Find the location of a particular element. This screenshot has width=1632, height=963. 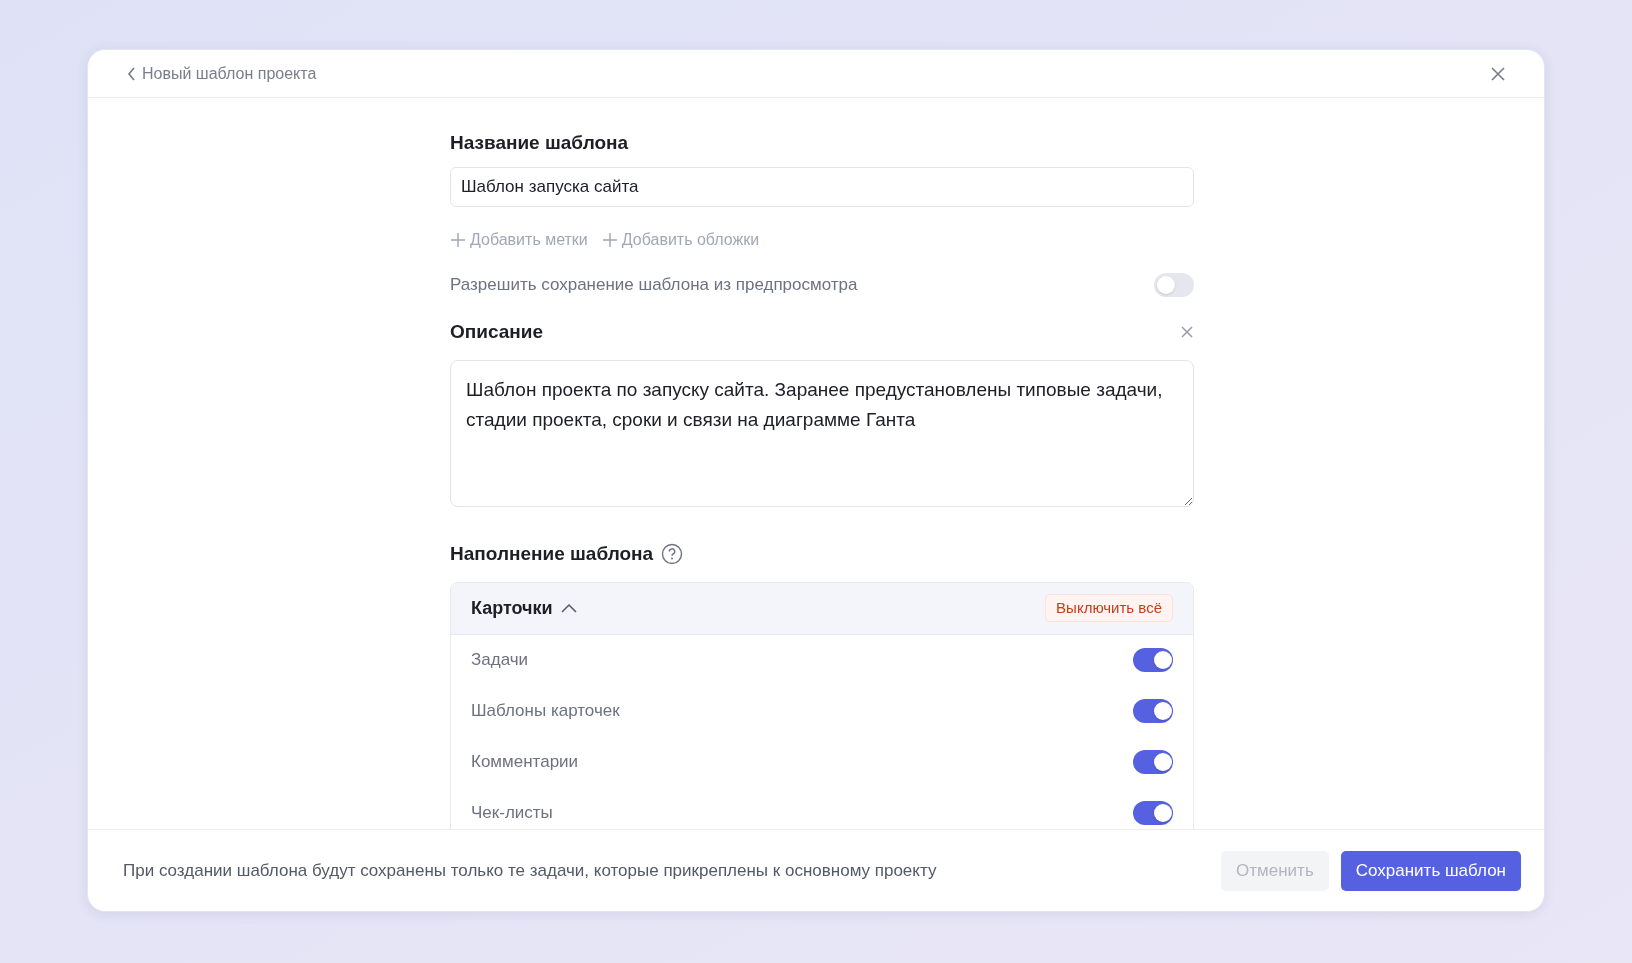

setting-label: Комментарии is located at coordinates (525, 762).